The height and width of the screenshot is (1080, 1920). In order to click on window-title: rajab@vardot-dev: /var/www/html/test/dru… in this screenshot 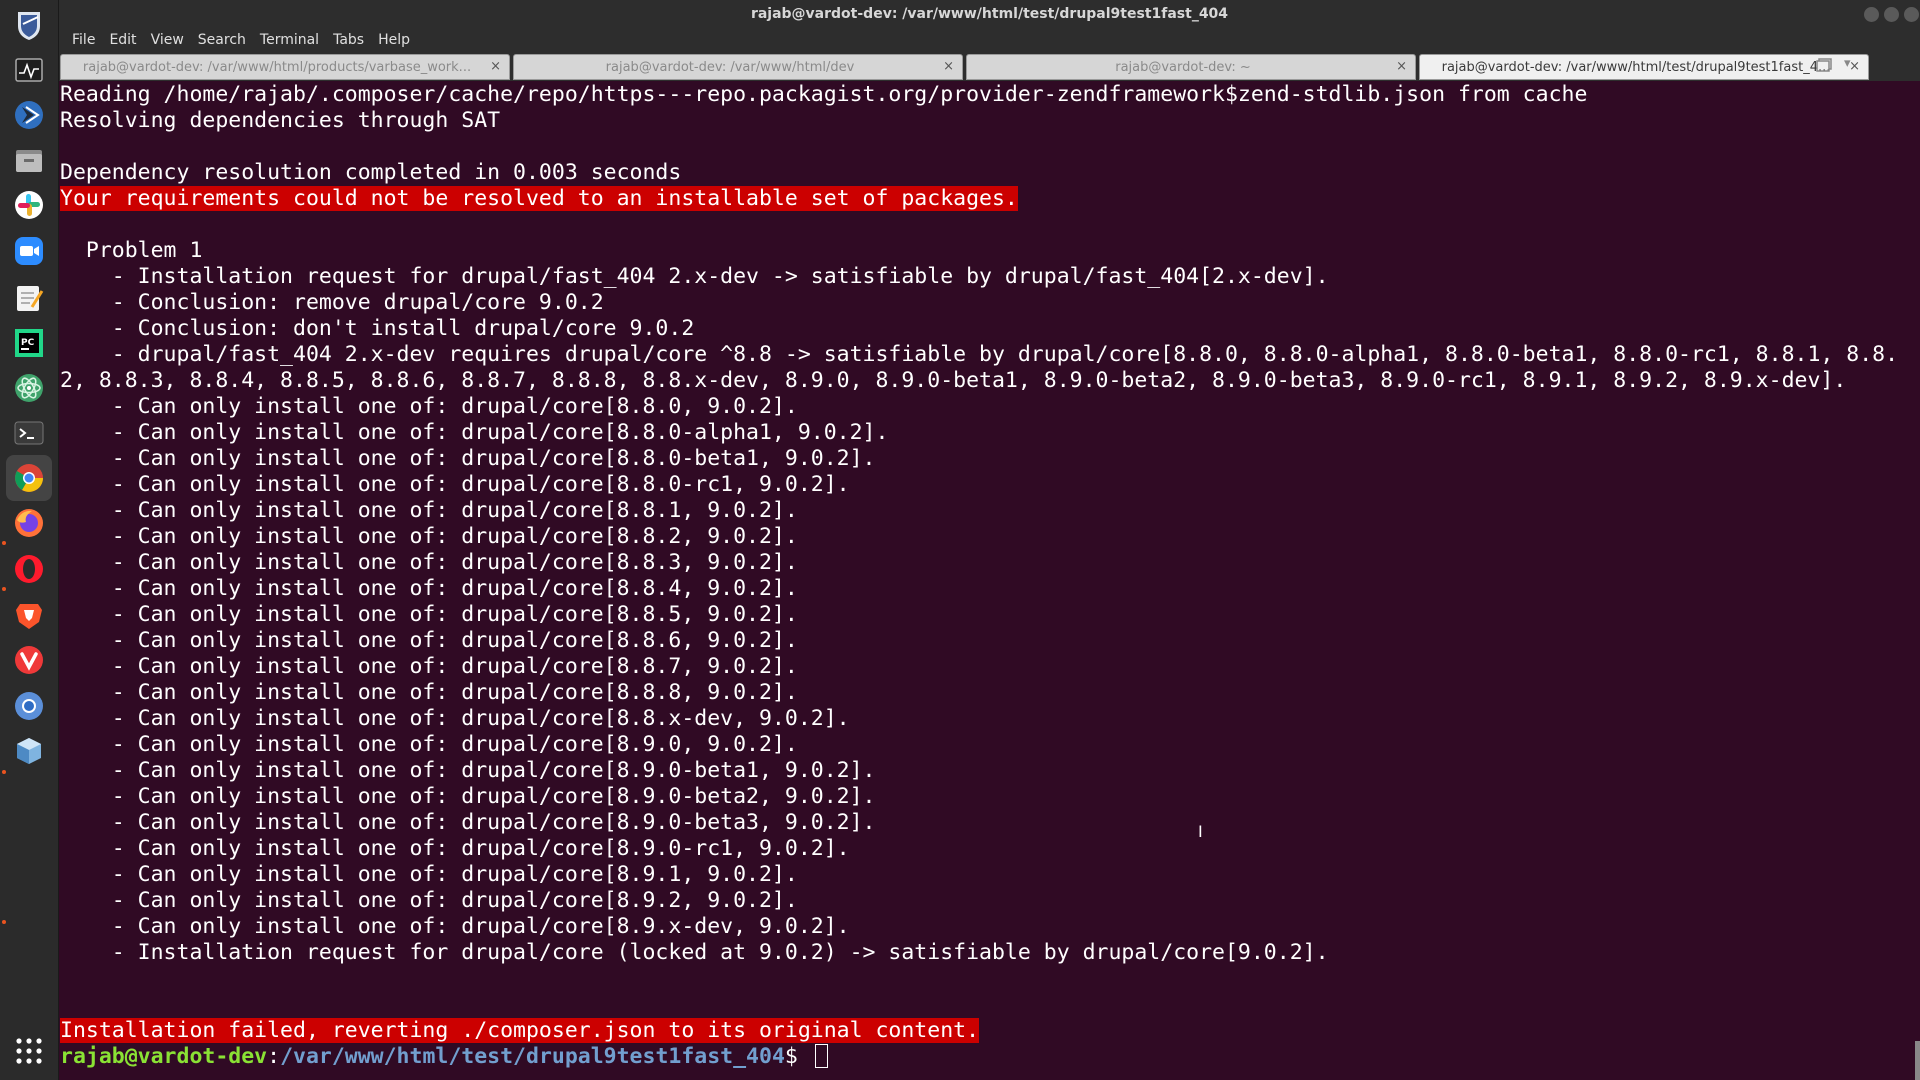, I will do `click(989, 14)`.